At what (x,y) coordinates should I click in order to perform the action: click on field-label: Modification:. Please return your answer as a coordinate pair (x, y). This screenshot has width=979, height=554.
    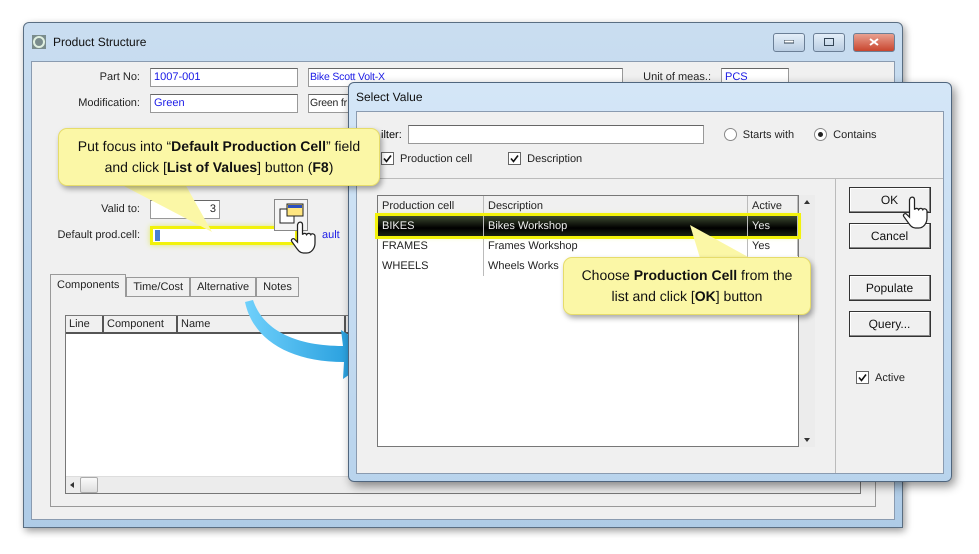
    Looking at the image, I should click on (108, 103).